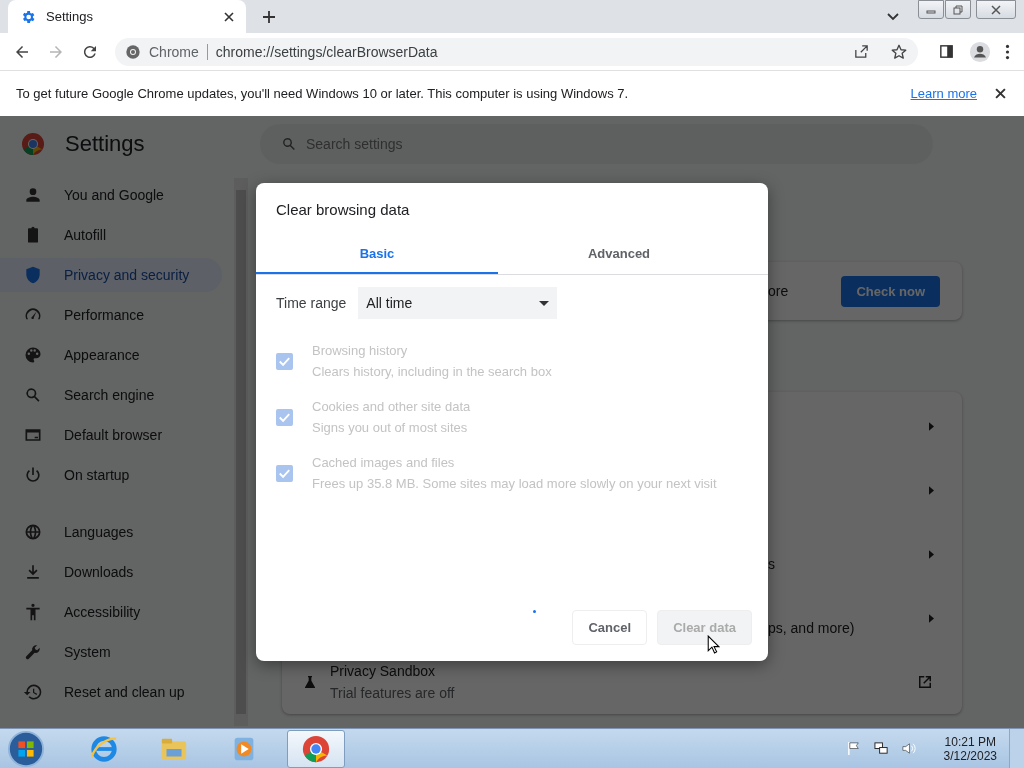  Describe the element at coordinates (33, 144) in the screenshot. I see `chrome-logo-icon` at that location.